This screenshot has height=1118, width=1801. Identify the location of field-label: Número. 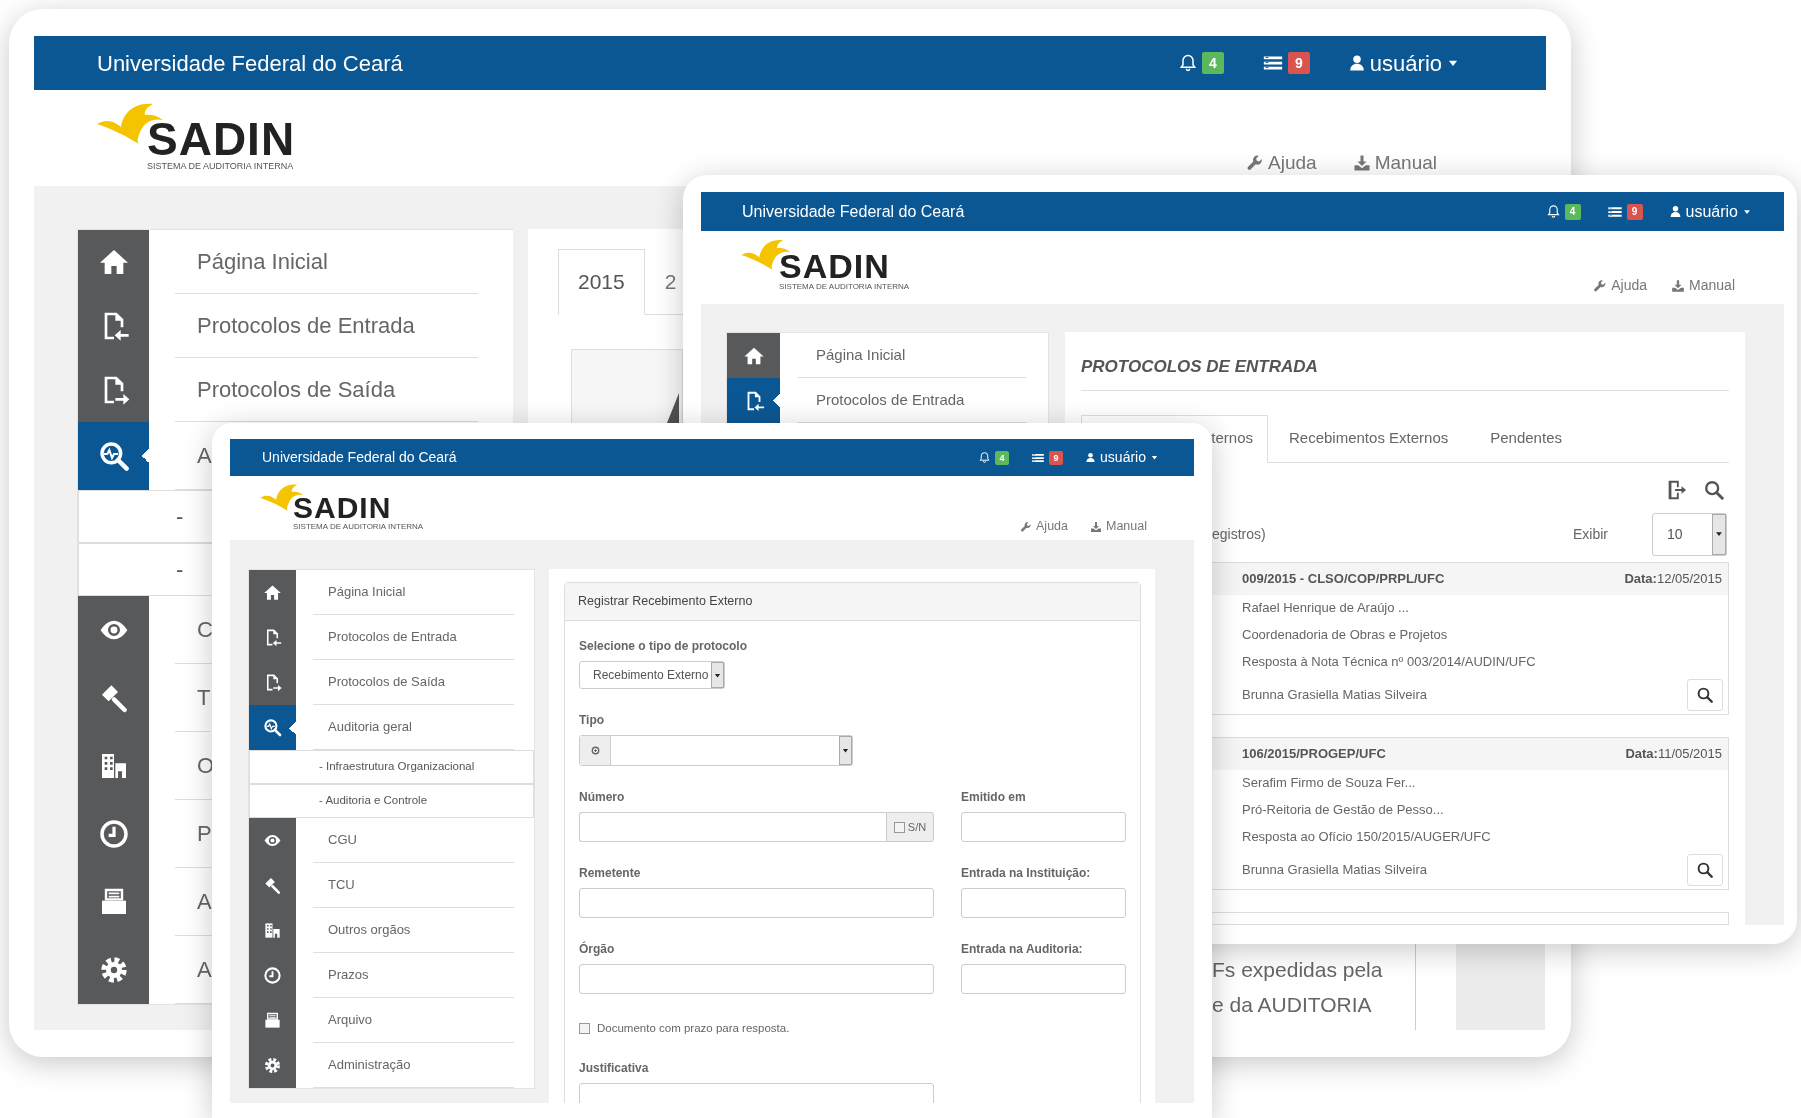
(602, 797).